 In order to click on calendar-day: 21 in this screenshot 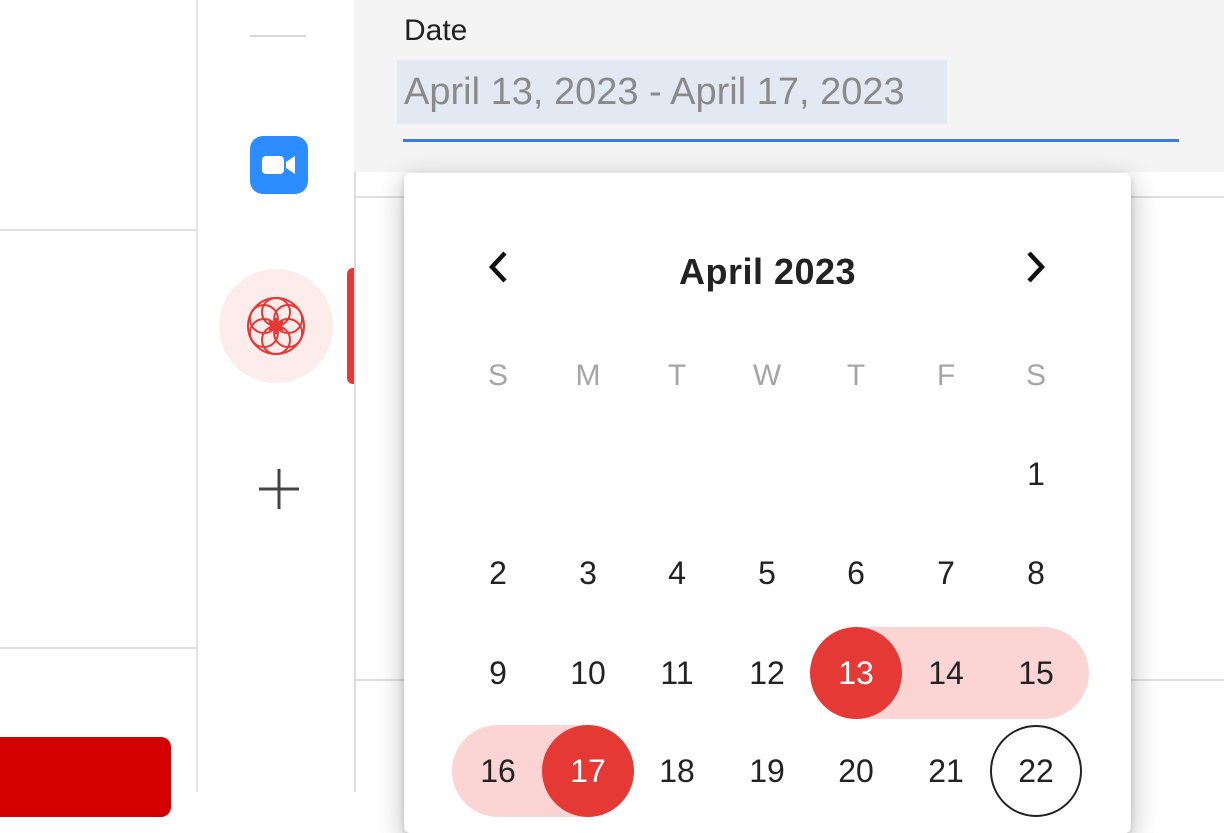, I will do `click(946, 771)`.